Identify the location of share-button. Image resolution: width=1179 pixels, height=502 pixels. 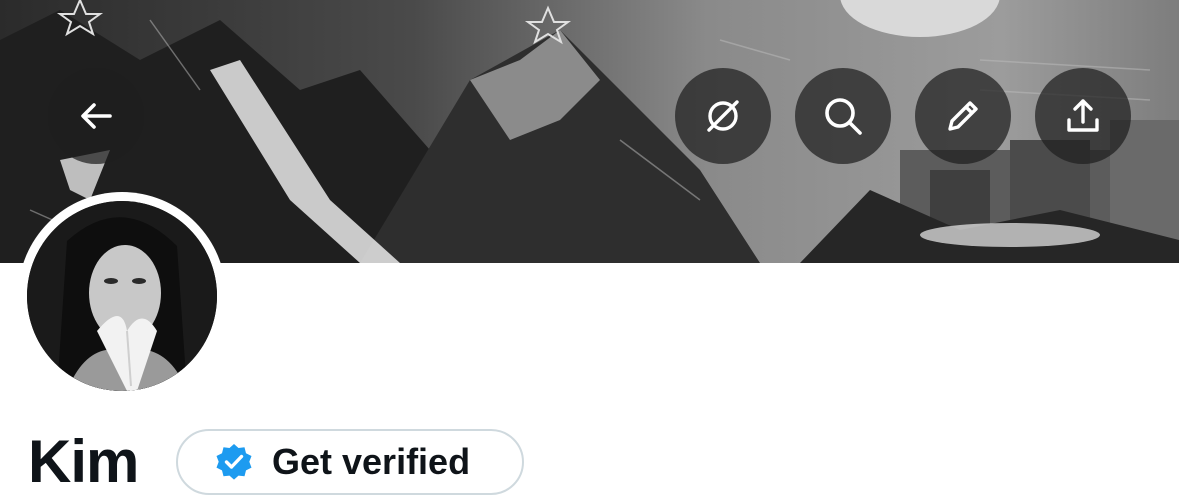
(1083, 116).